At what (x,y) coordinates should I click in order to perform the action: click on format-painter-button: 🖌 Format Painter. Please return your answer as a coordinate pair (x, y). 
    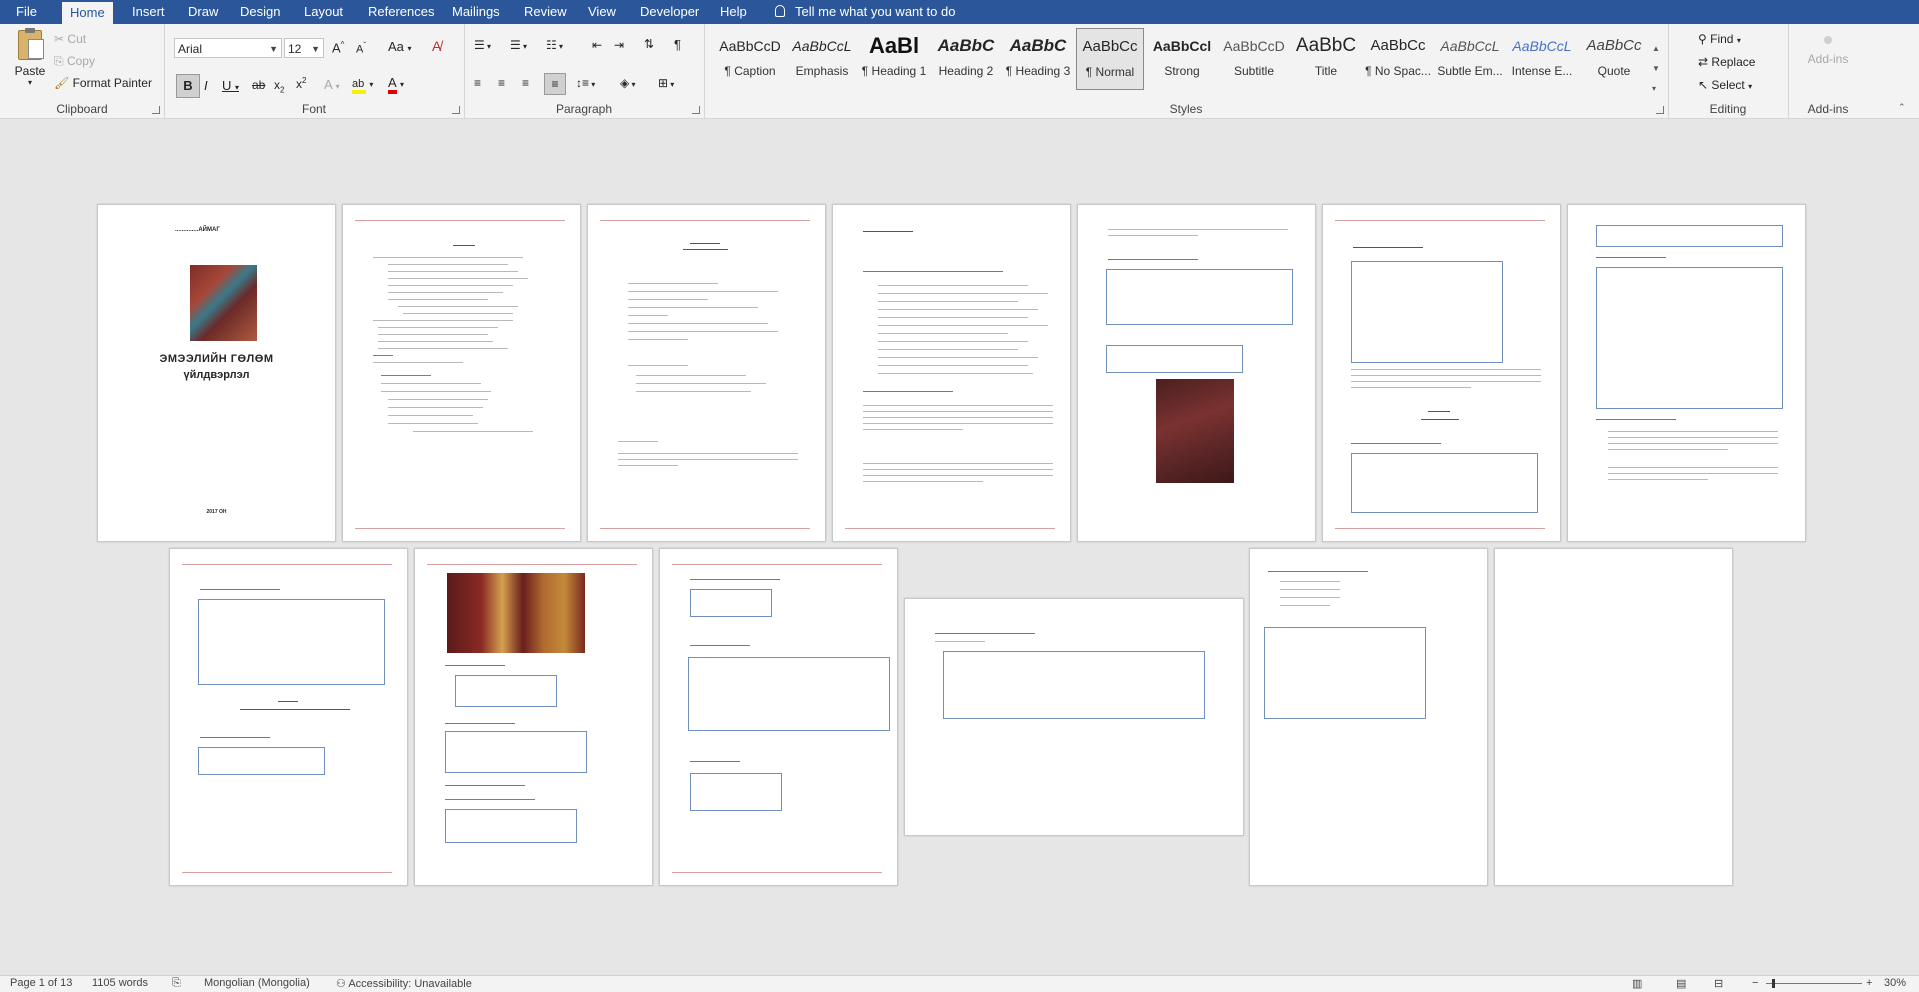
    Looking at the image, I should click on (103, 83).